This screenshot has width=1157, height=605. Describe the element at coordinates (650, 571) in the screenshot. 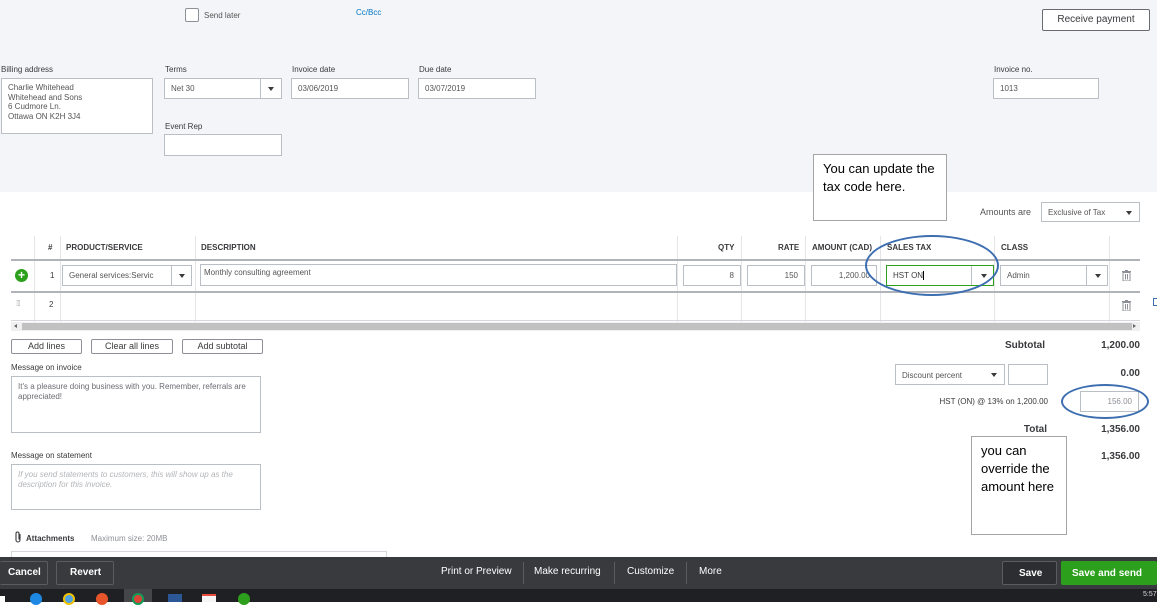

I see `customize-link: Customize` at that location.